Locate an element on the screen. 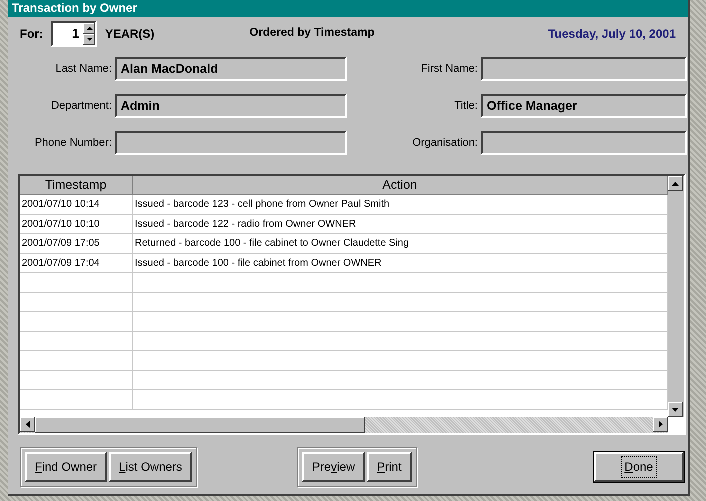  spin-up-button is located at coordinates (89, 28).